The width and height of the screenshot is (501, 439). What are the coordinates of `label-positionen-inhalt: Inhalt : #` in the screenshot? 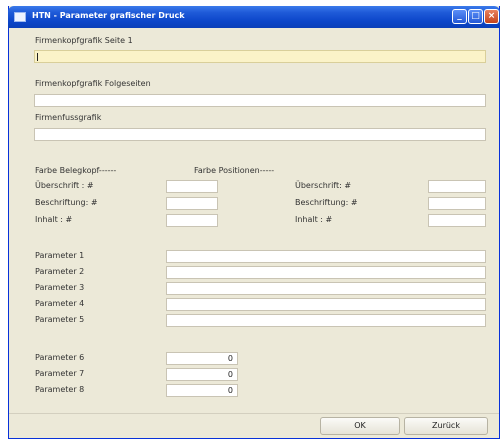 It's located at (314, 219).